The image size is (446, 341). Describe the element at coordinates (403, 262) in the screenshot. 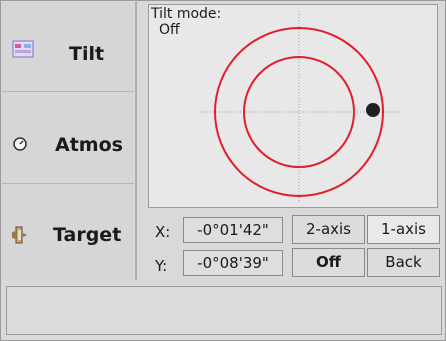

I see `back-button: Back` at that location.